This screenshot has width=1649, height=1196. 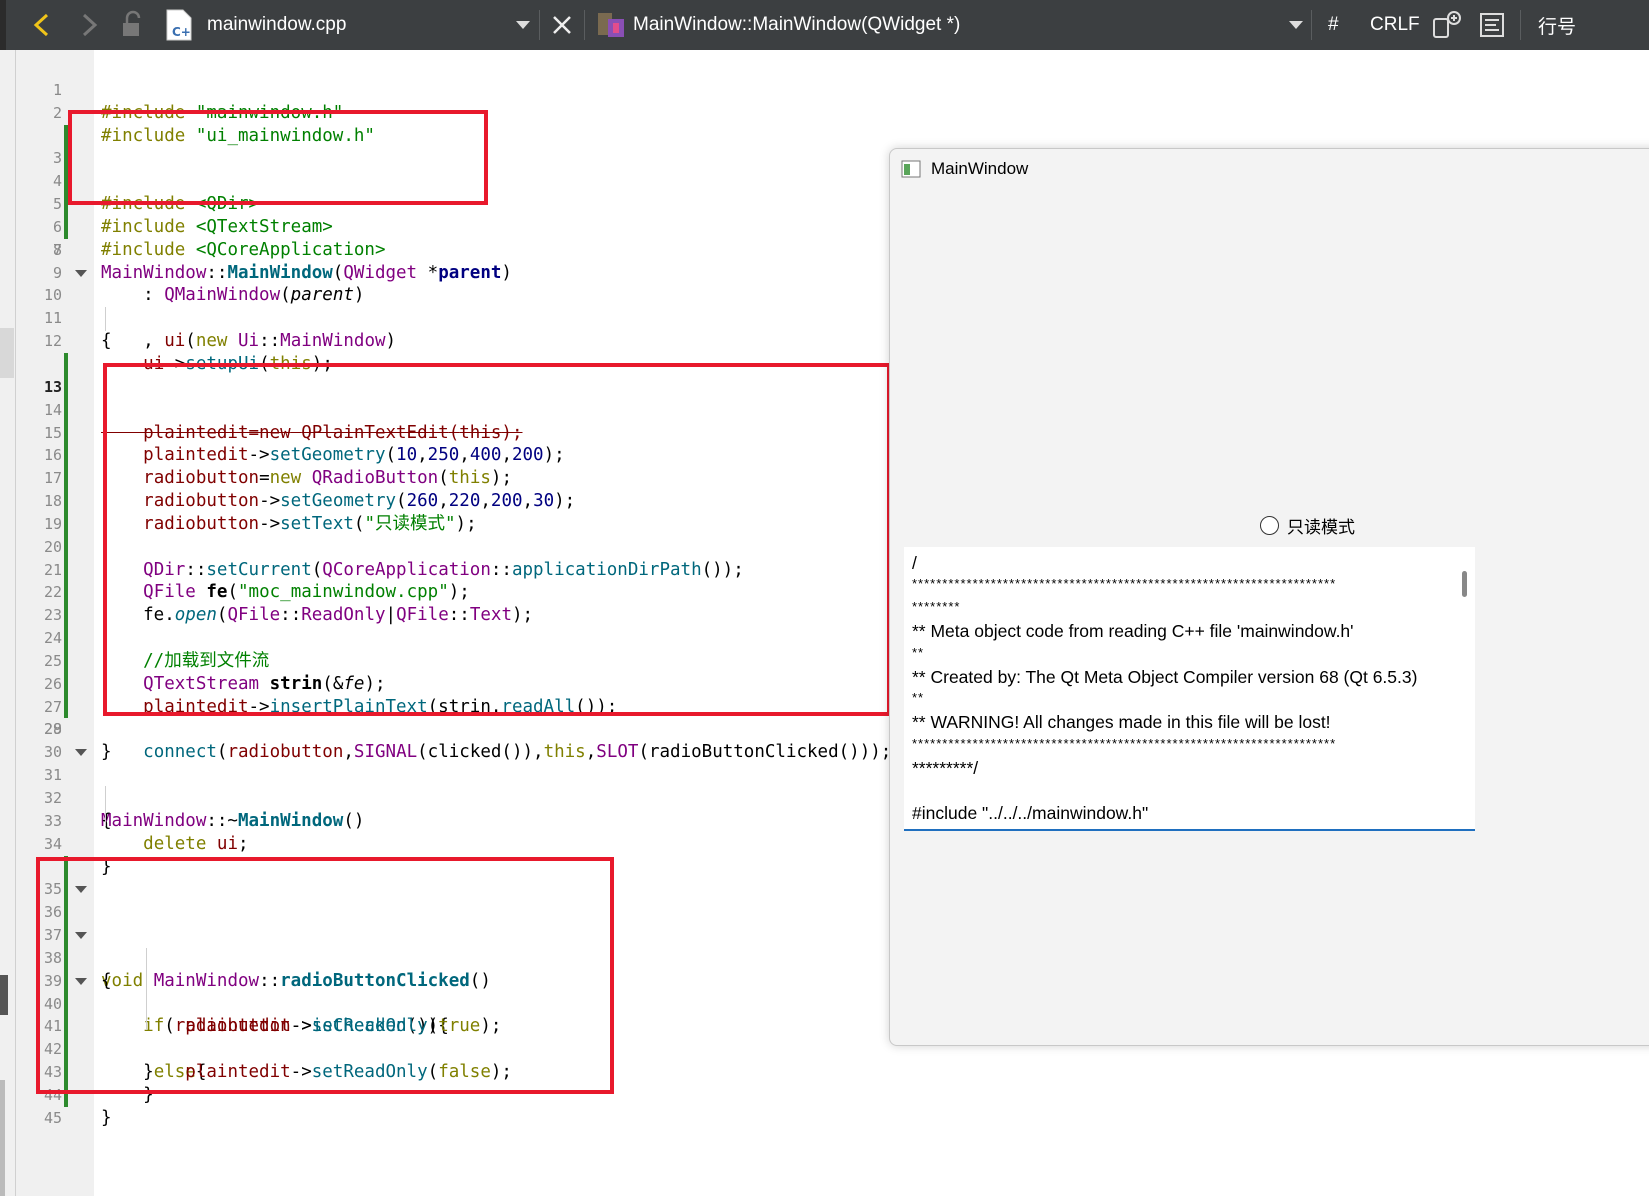 I want to click on hash-symbol: #, so click(x=1333, y=25).